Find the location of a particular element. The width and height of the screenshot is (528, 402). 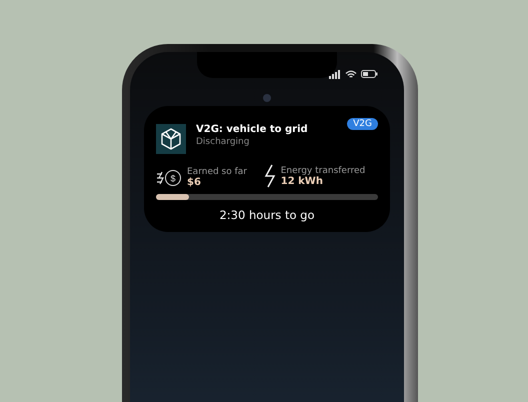

camera-dot is located at coordinates (267, 98).